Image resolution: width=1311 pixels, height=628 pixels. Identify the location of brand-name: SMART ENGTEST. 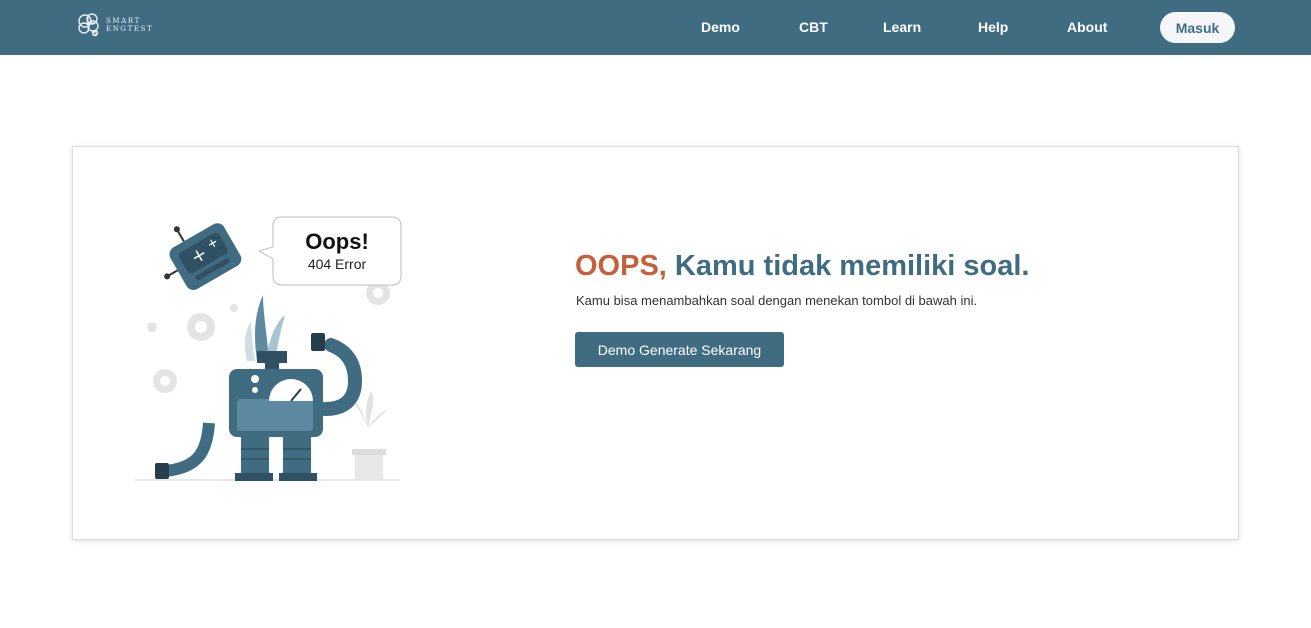
(129, 25).